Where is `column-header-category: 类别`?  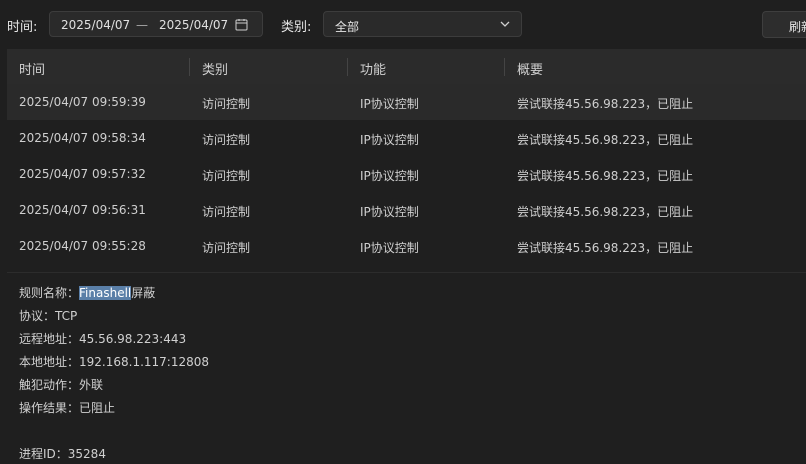
column-header-category: 类别 is located at coordinates (215, 68).